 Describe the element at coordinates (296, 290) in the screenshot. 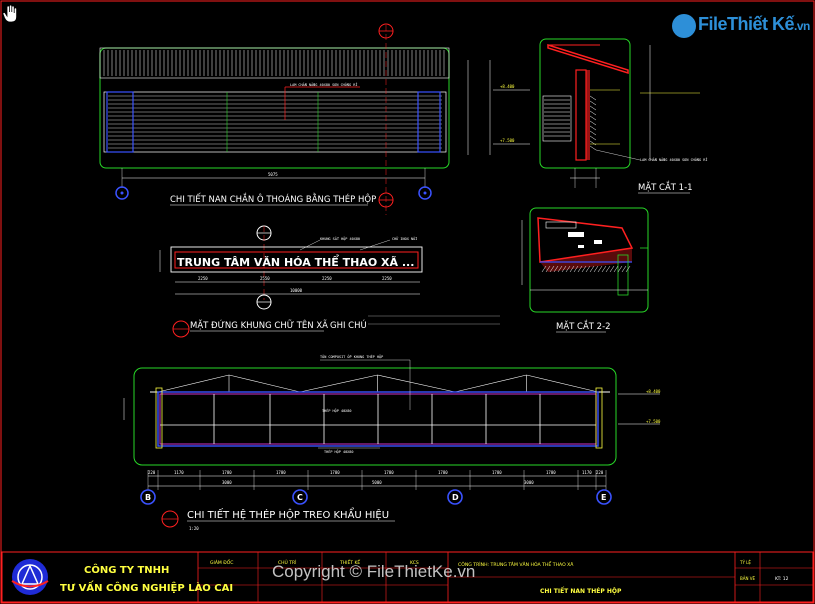

I see `sign-total: 10000` at that location.